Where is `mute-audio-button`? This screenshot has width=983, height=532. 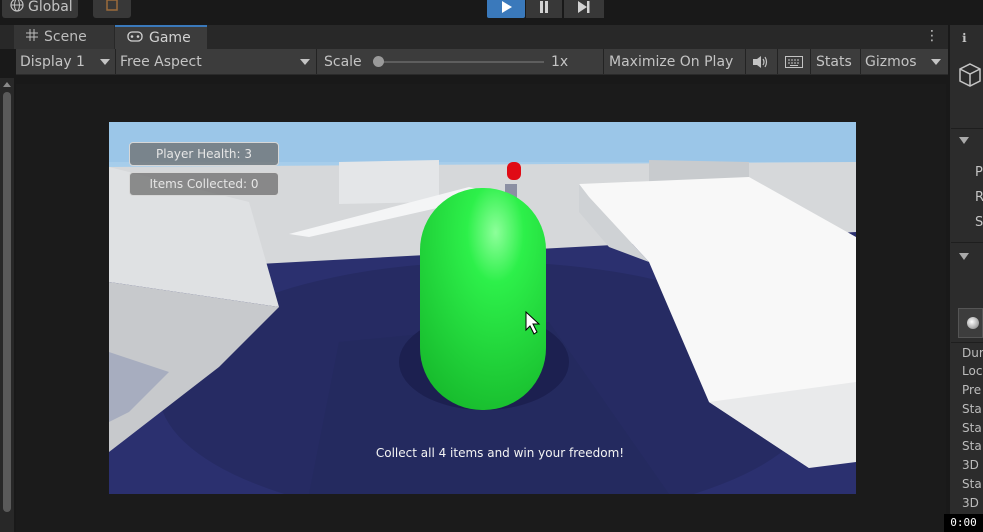
mute-audio-button is located at coordinates (763, 61).